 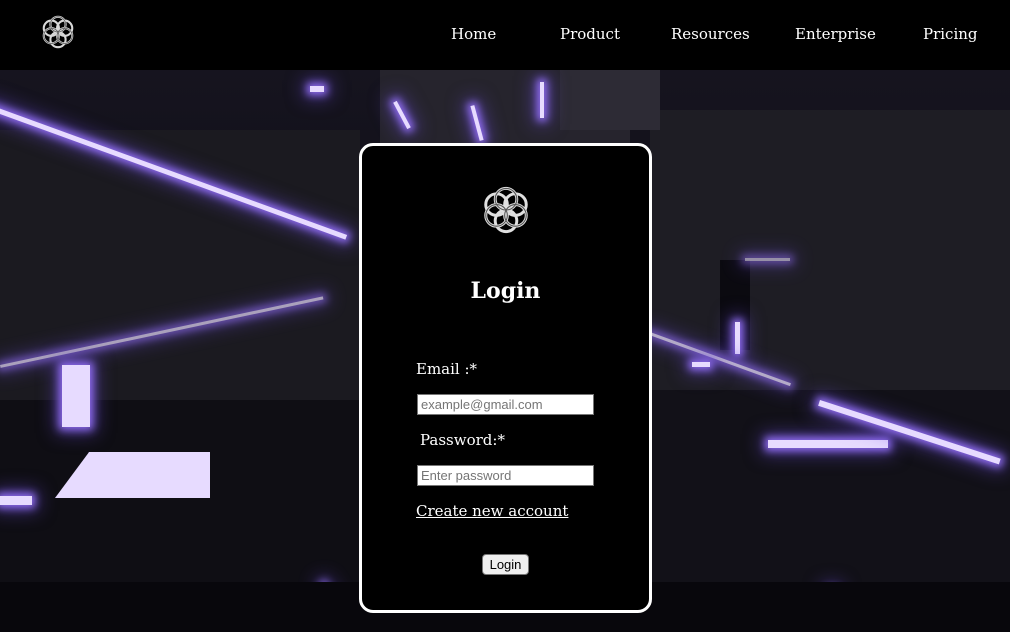 I want to click on email-label: Email :*, so click(x=447, y=369).